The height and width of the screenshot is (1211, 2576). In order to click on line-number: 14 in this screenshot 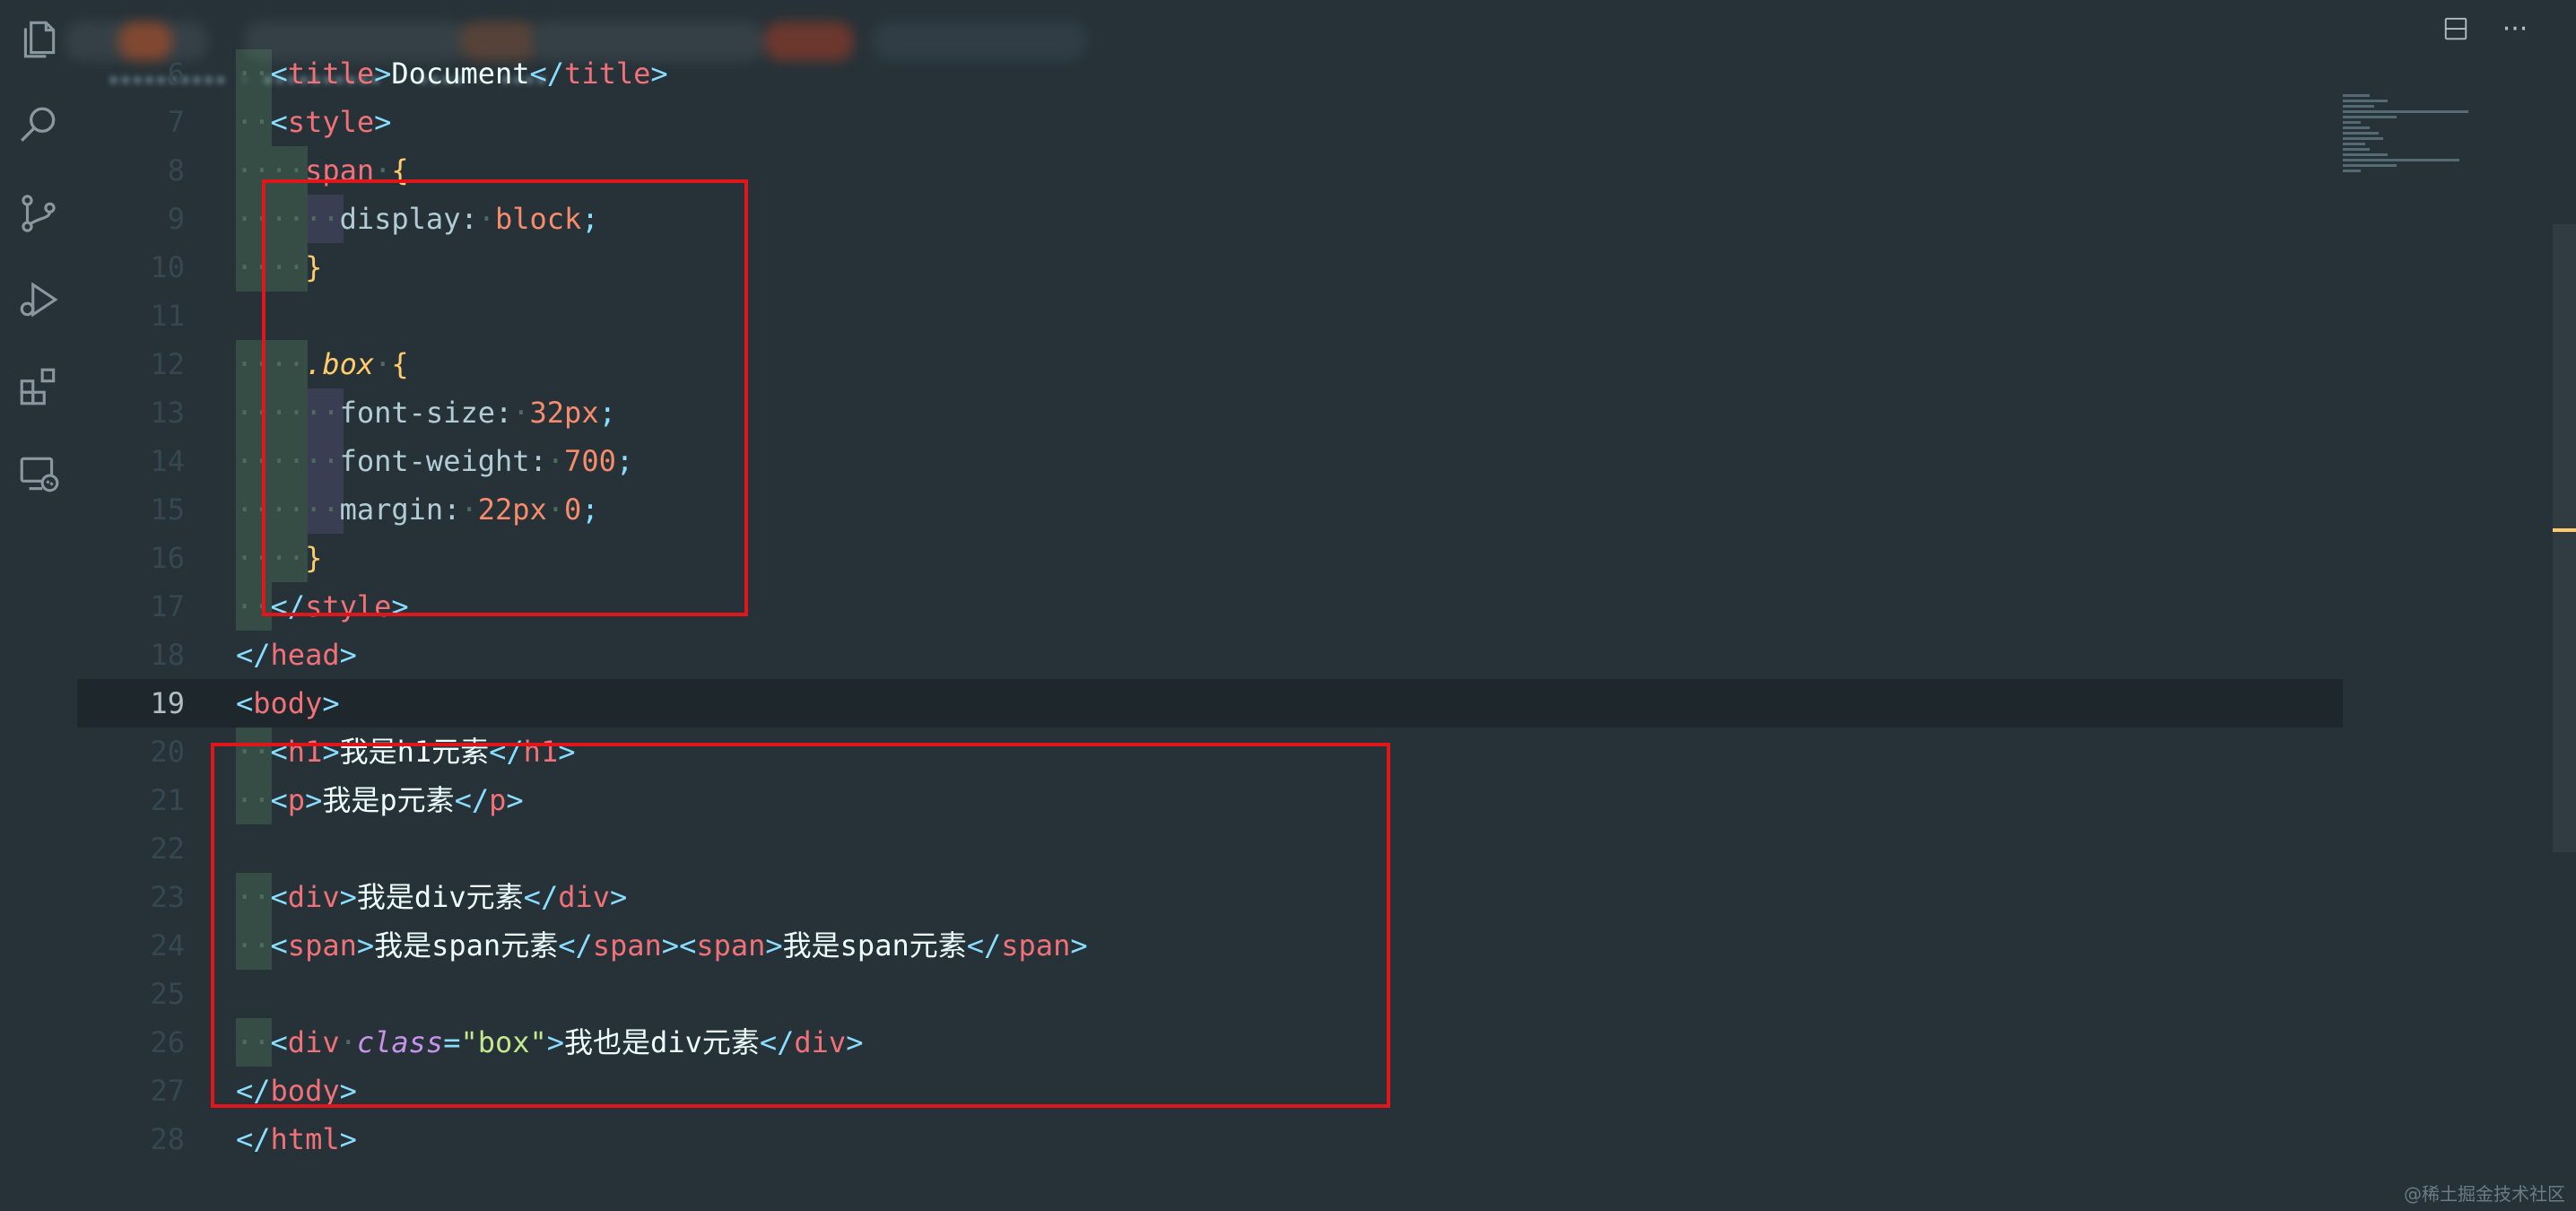, I will do `click(167, 461)`.